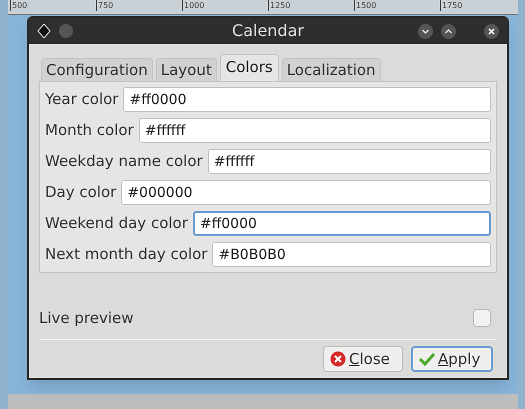 Image resolution: width=525 pixels, height=409 pixels. I want to click on field-label: Month color, so click(89, 131).